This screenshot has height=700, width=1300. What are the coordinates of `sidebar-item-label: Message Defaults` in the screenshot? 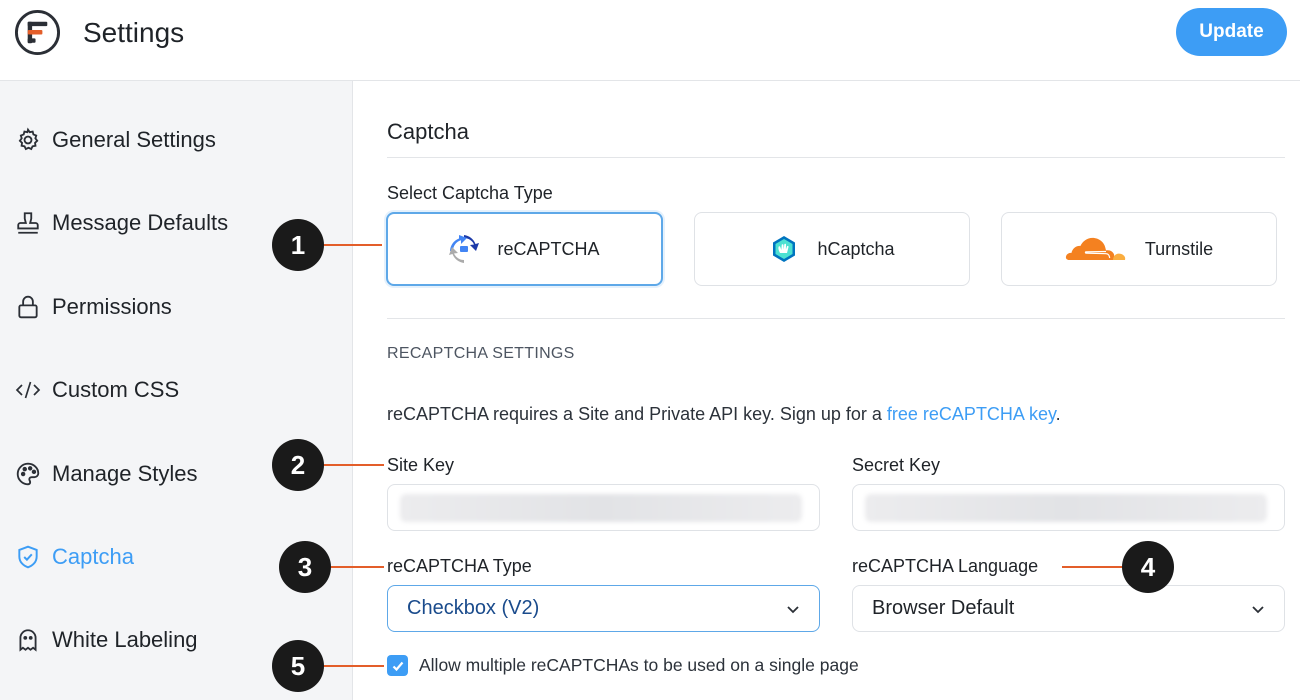 It's located at (140, 222).